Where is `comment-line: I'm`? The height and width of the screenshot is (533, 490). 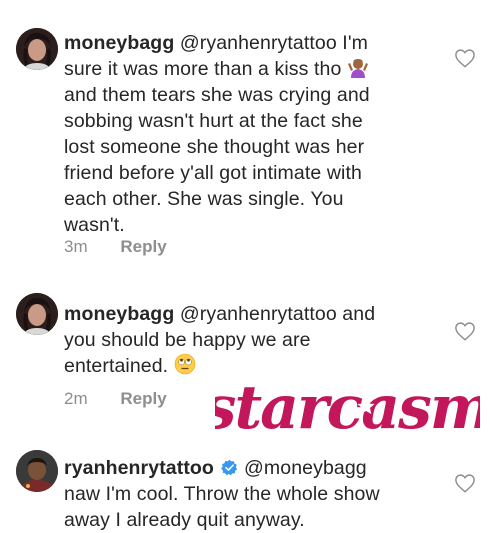 comment-line: I'm is located at coordinates (352, 43).